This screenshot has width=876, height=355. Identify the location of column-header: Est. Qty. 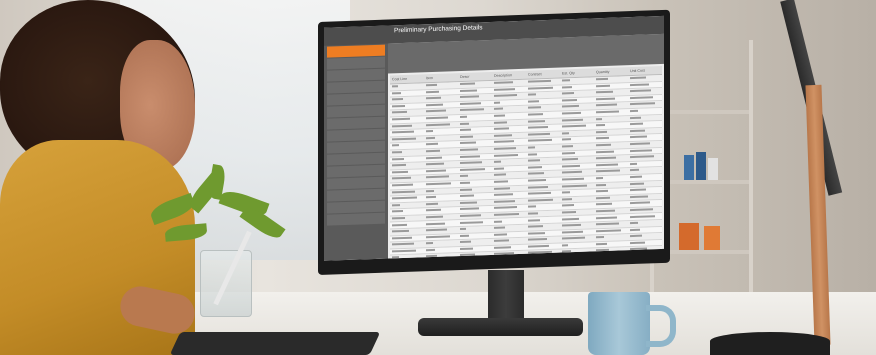
(577, 72).